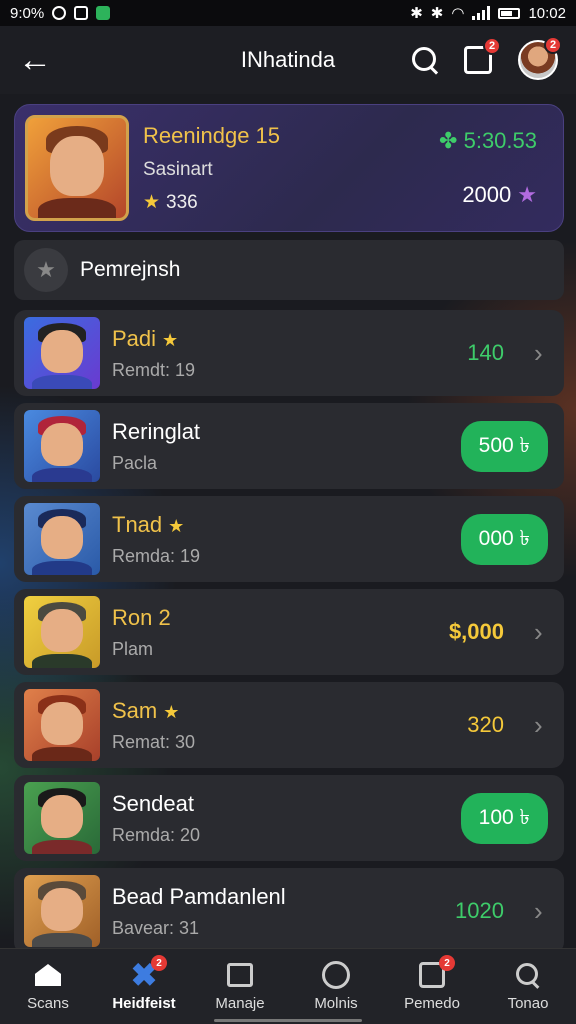 The image size is (576, 1024). What do you see at coordinates (504, 818) in the screenshot?
I see `value-pill-button: 100 ৳` at bounding box center [504, 818].